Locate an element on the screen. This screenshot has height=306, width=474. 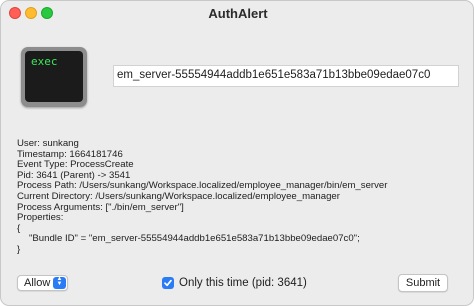
only-this-time-checkbox is located at coordinates (168, 283).